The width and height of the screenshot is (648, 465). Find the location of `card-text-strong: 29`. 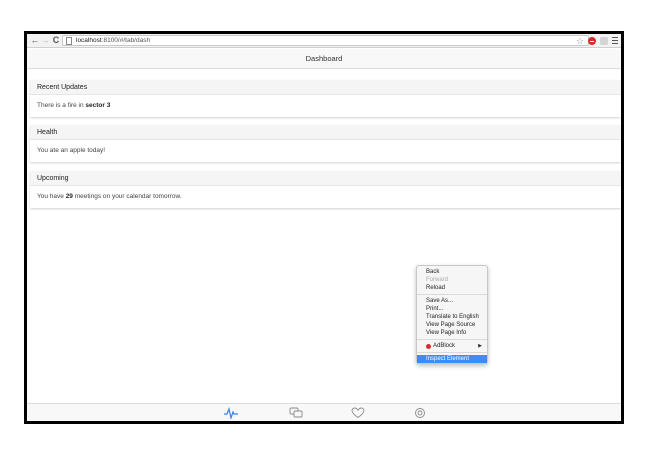

card-text-strong: 29 is located at coordinates (69, 196).